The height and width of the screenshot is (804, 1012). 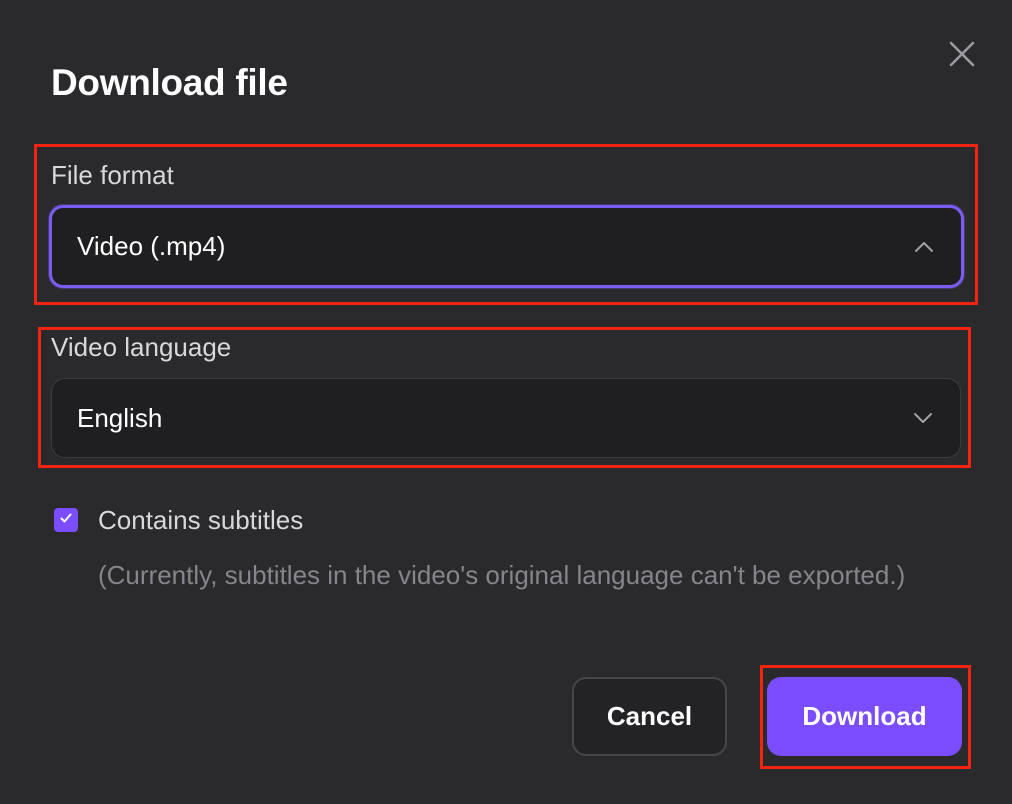 What do you see at coordinates (120, 417) in the screenshot?
I see `video-language-value: English` at bounding box center [120, 417].